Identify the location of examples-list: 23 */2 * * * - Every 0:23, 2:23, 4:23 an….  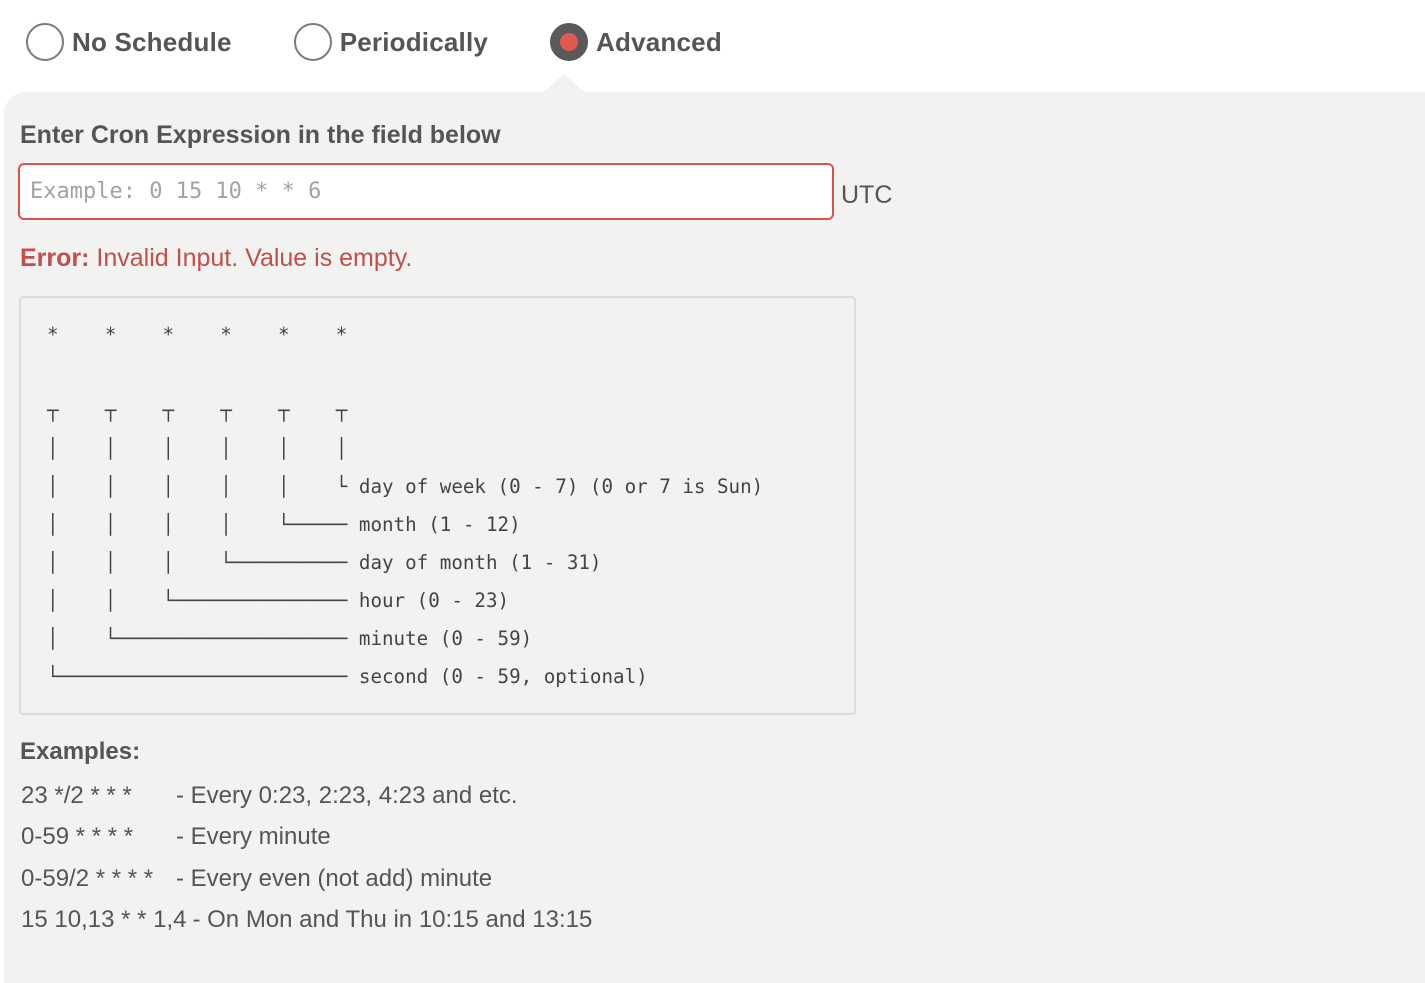
(306, 858).